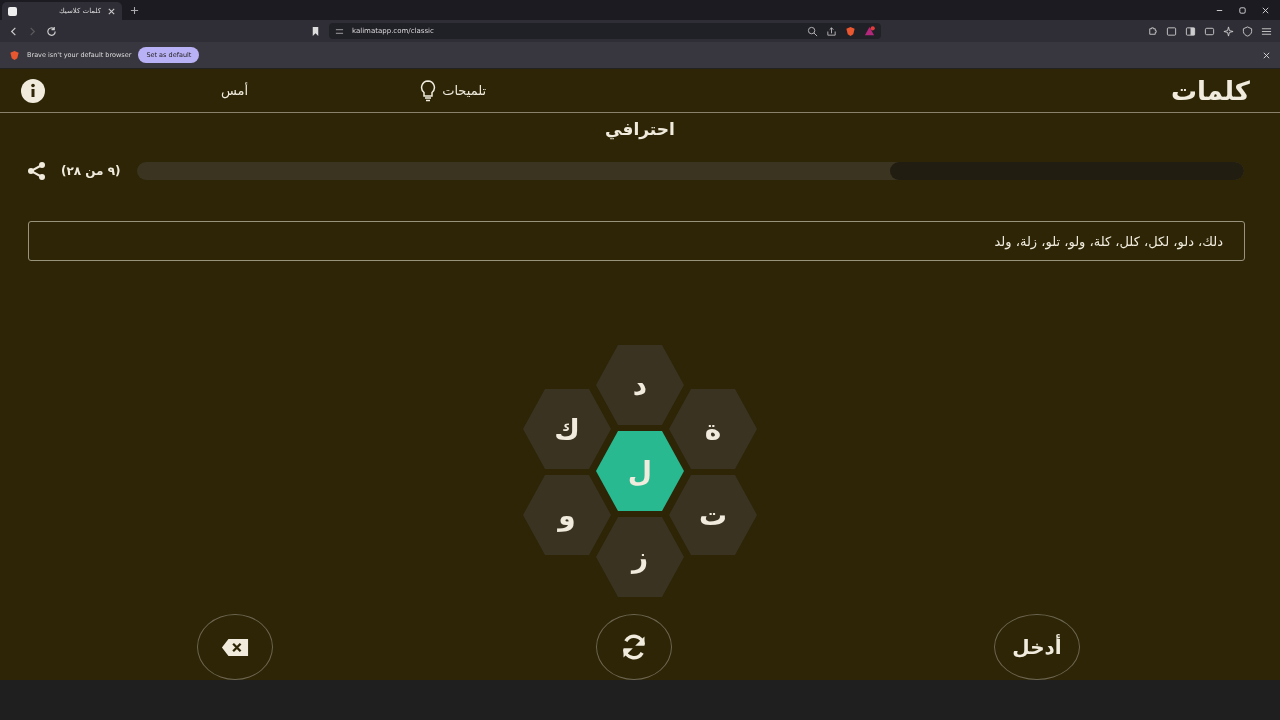 The height and width of the screenshot is (720, 1280). Describe the element at coordinates (1228, 31) in the screenshot. I see `sparkle-icon` at that location.